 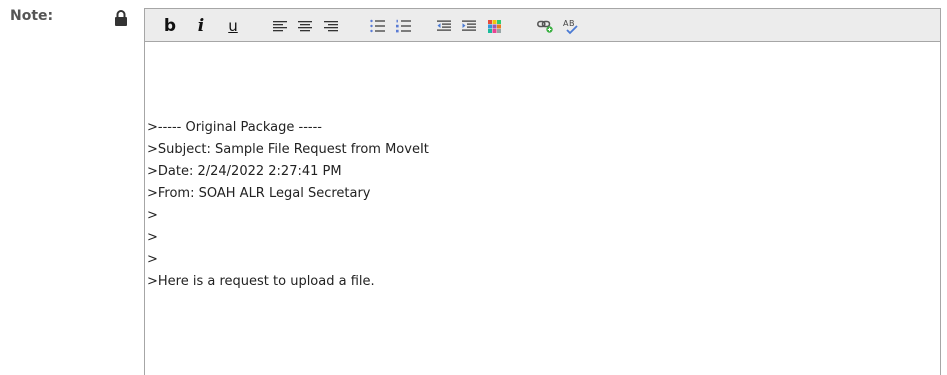 I want to click on text-color-button, so click(x=494, y=26).